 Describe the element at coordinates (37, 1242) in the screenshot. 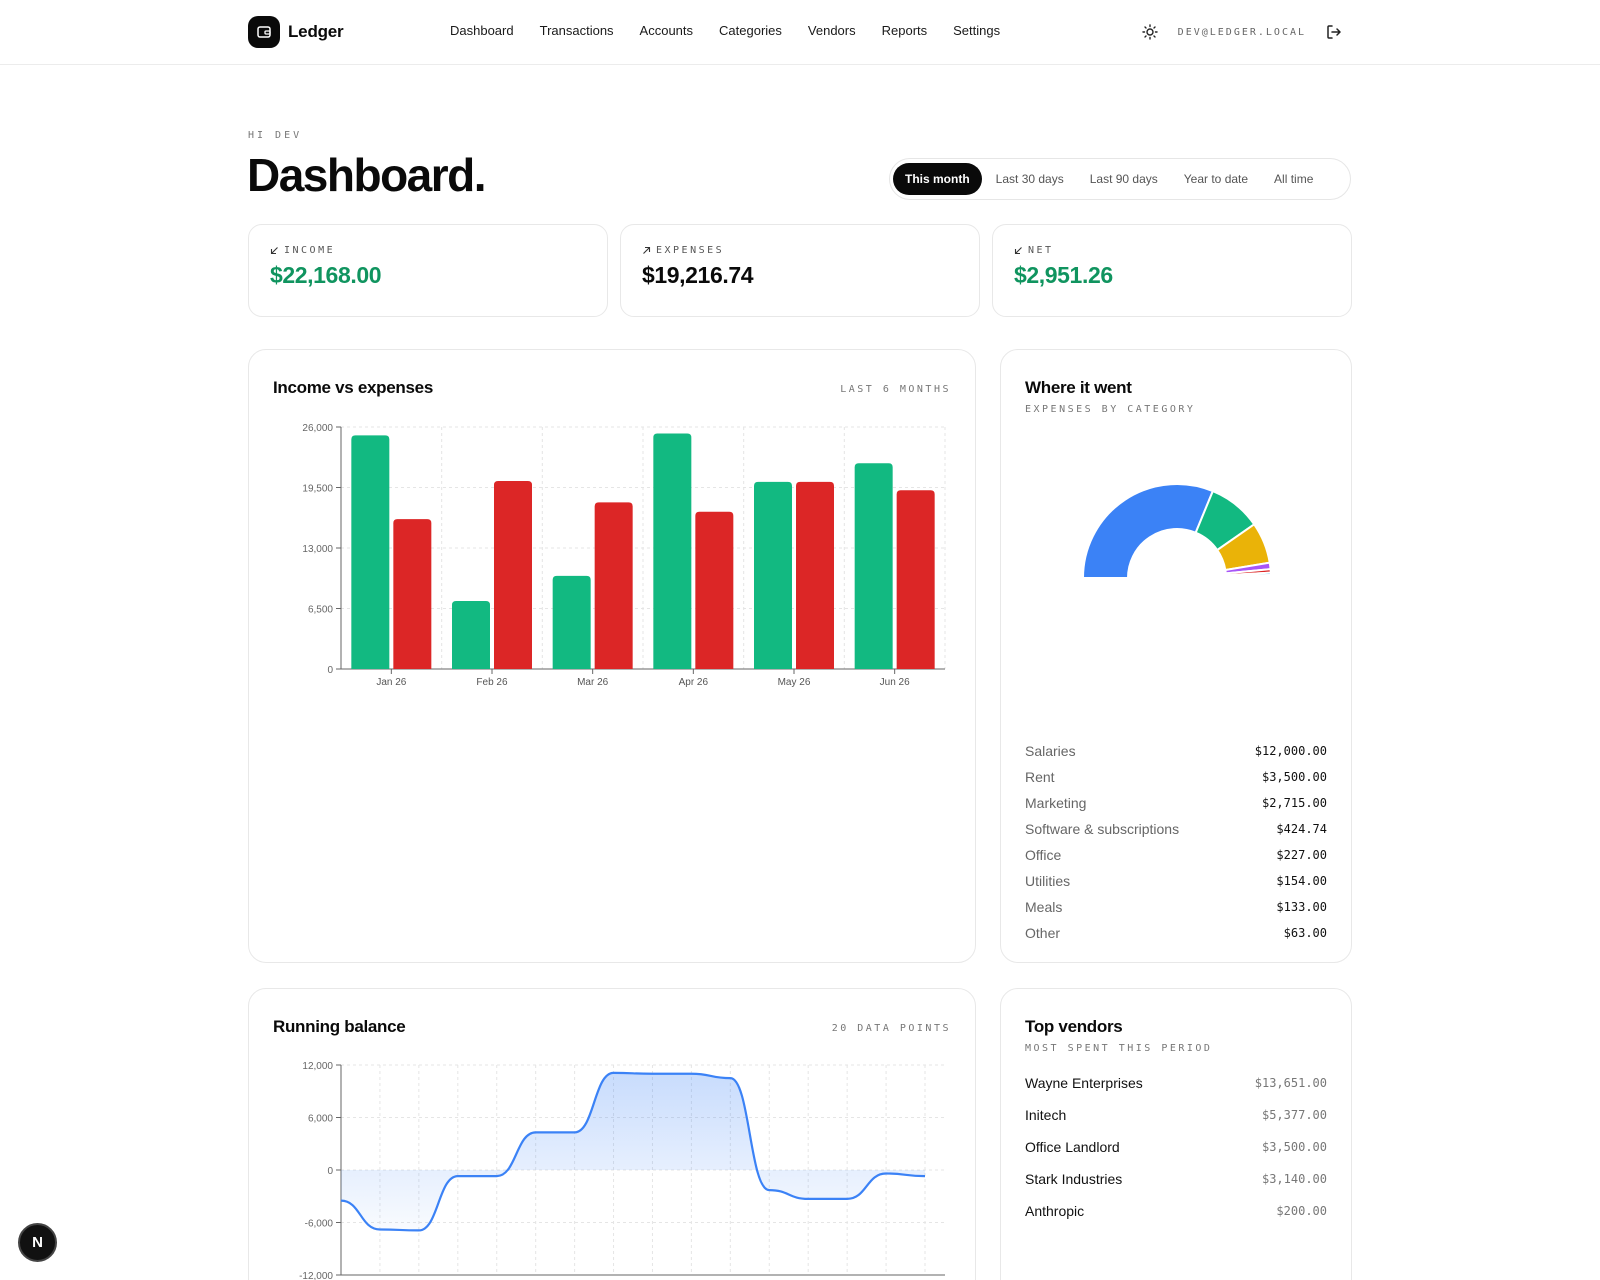

I see `nextjs-dev-badge: N` at that location.